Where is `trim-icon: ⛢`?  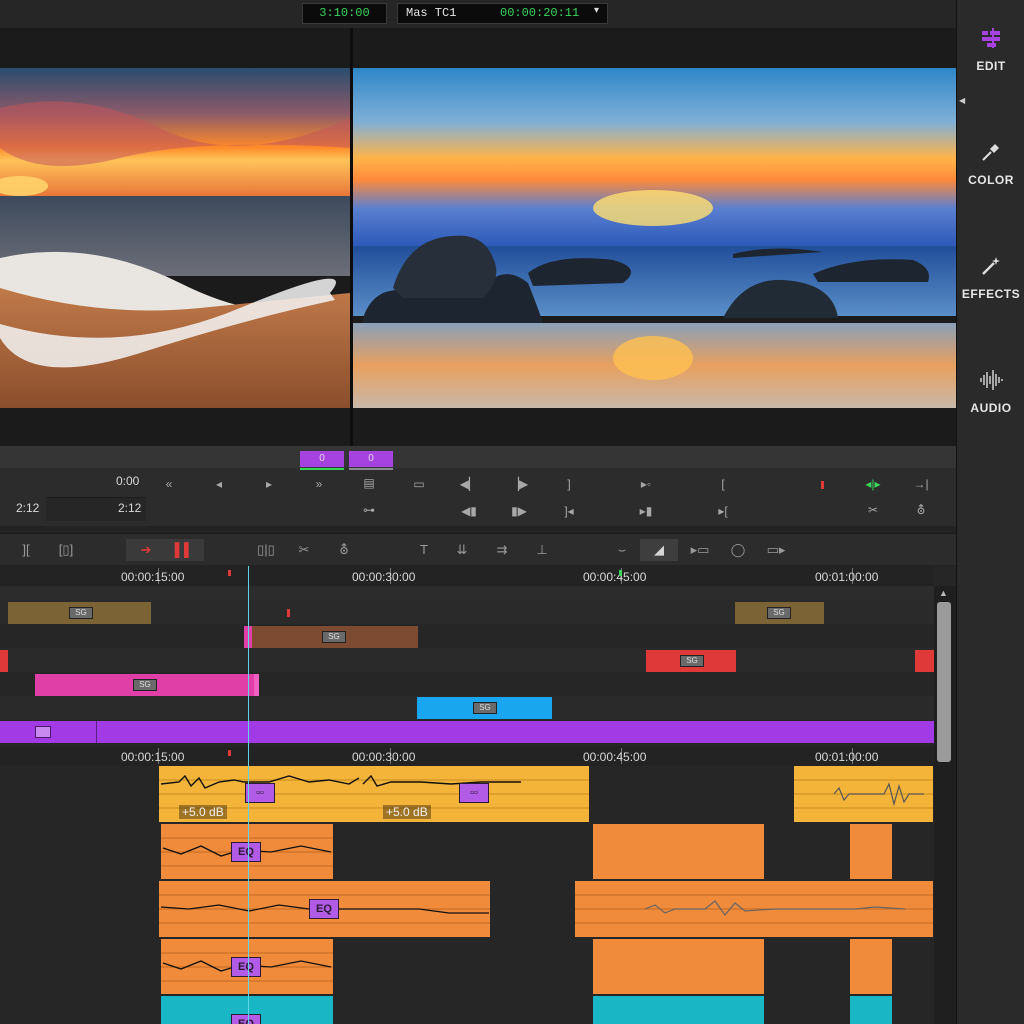
trim-icon: ⛢ is located at coordinates (921, 510).